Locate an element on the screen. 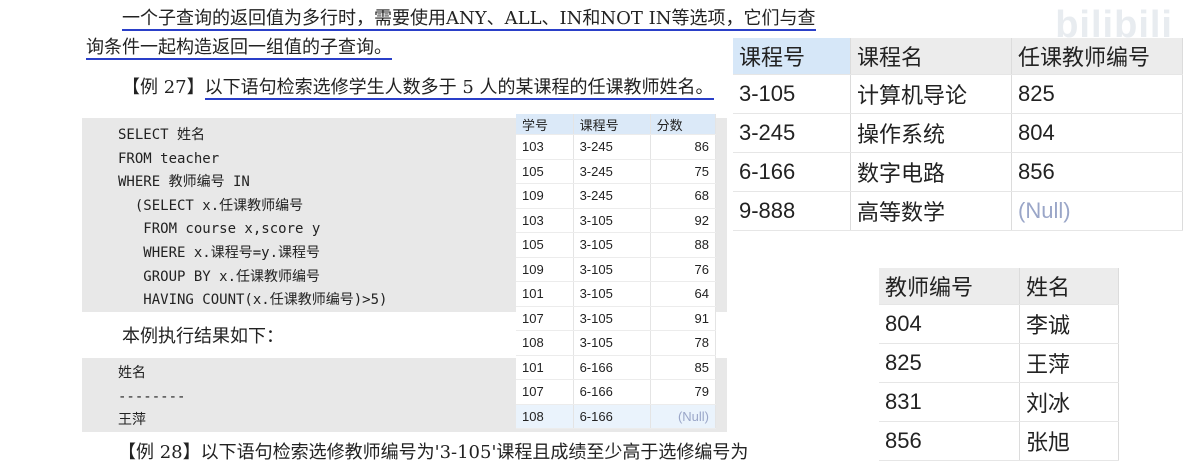 This screenshot has width=1183, height=466. table-row: 108 3-105 78 is located at coordinates (616, 343).